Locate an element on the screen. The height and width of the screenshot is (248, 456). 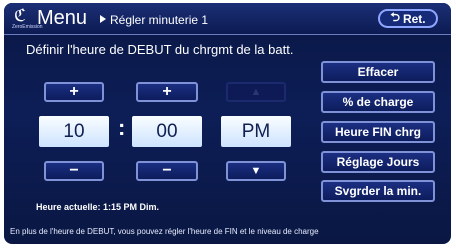
breadcrumb: Régler minuterie 1 is located at coordinates (159, 20).